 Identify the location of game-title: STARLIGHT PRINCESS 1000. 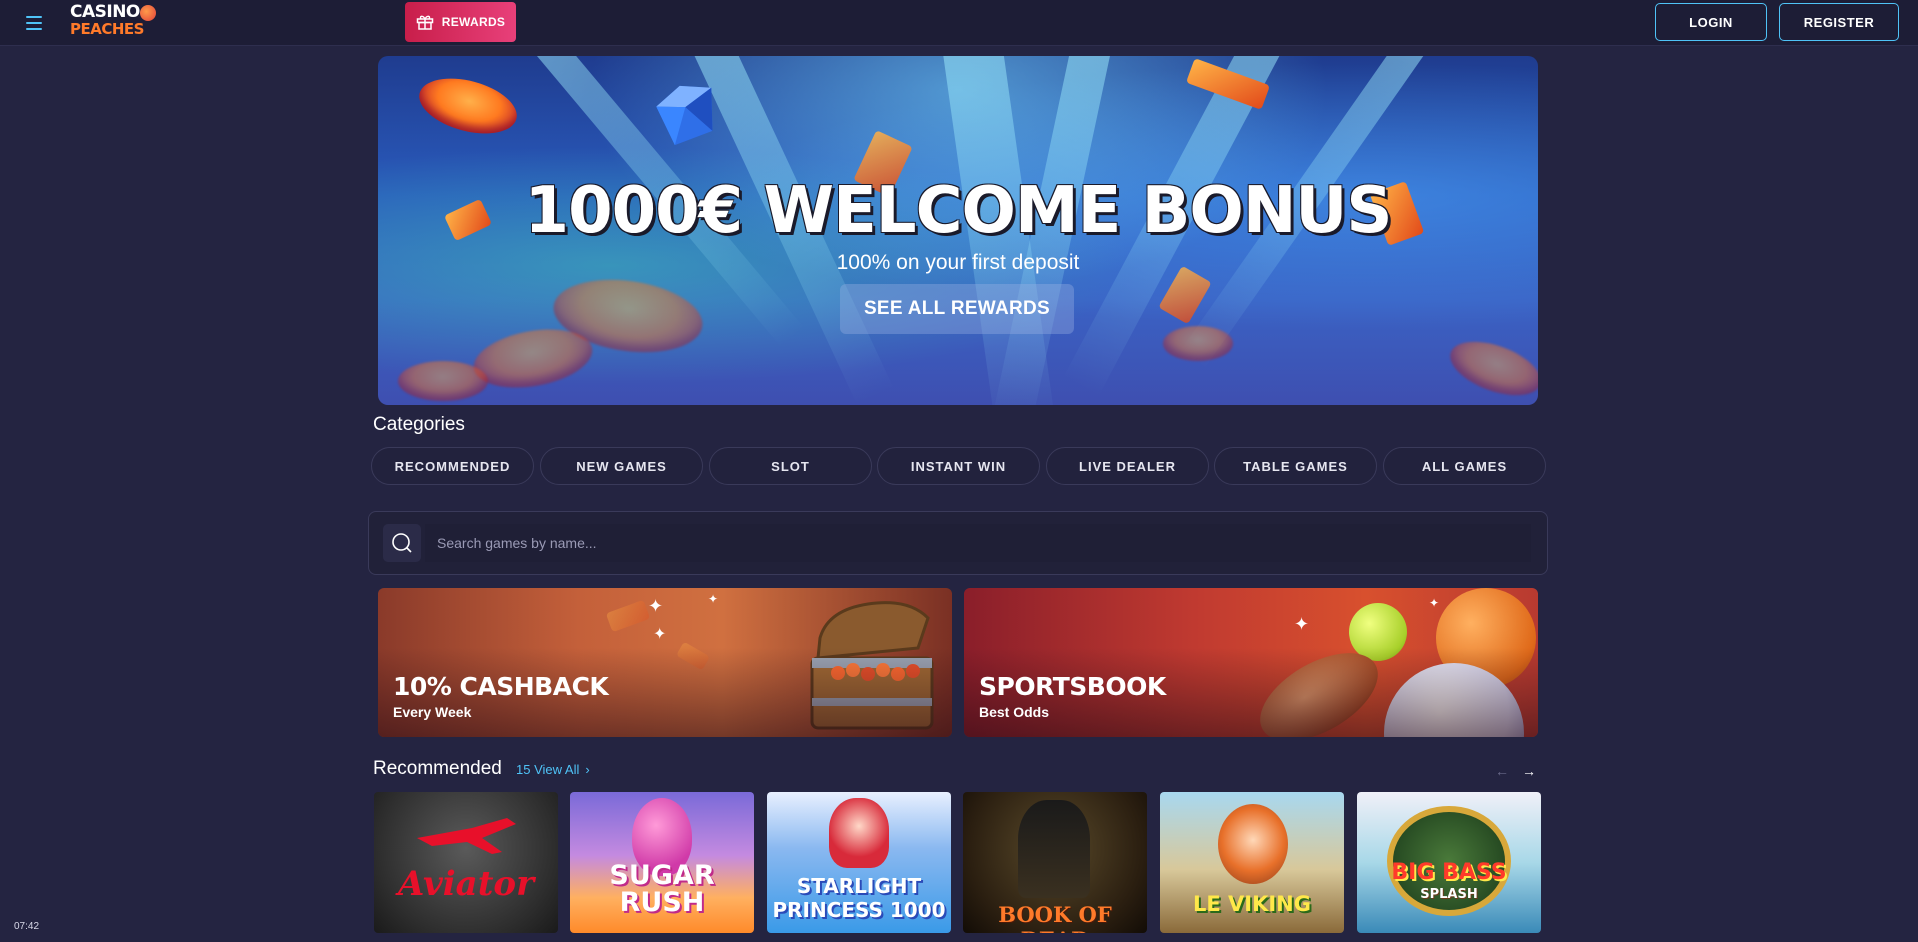
(859, 898).